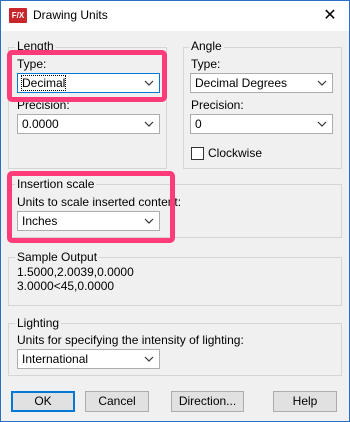  Describe the element at coordinates (88, 124) in the screenshot. I see `length-precision-select: 0.0000` at that location.